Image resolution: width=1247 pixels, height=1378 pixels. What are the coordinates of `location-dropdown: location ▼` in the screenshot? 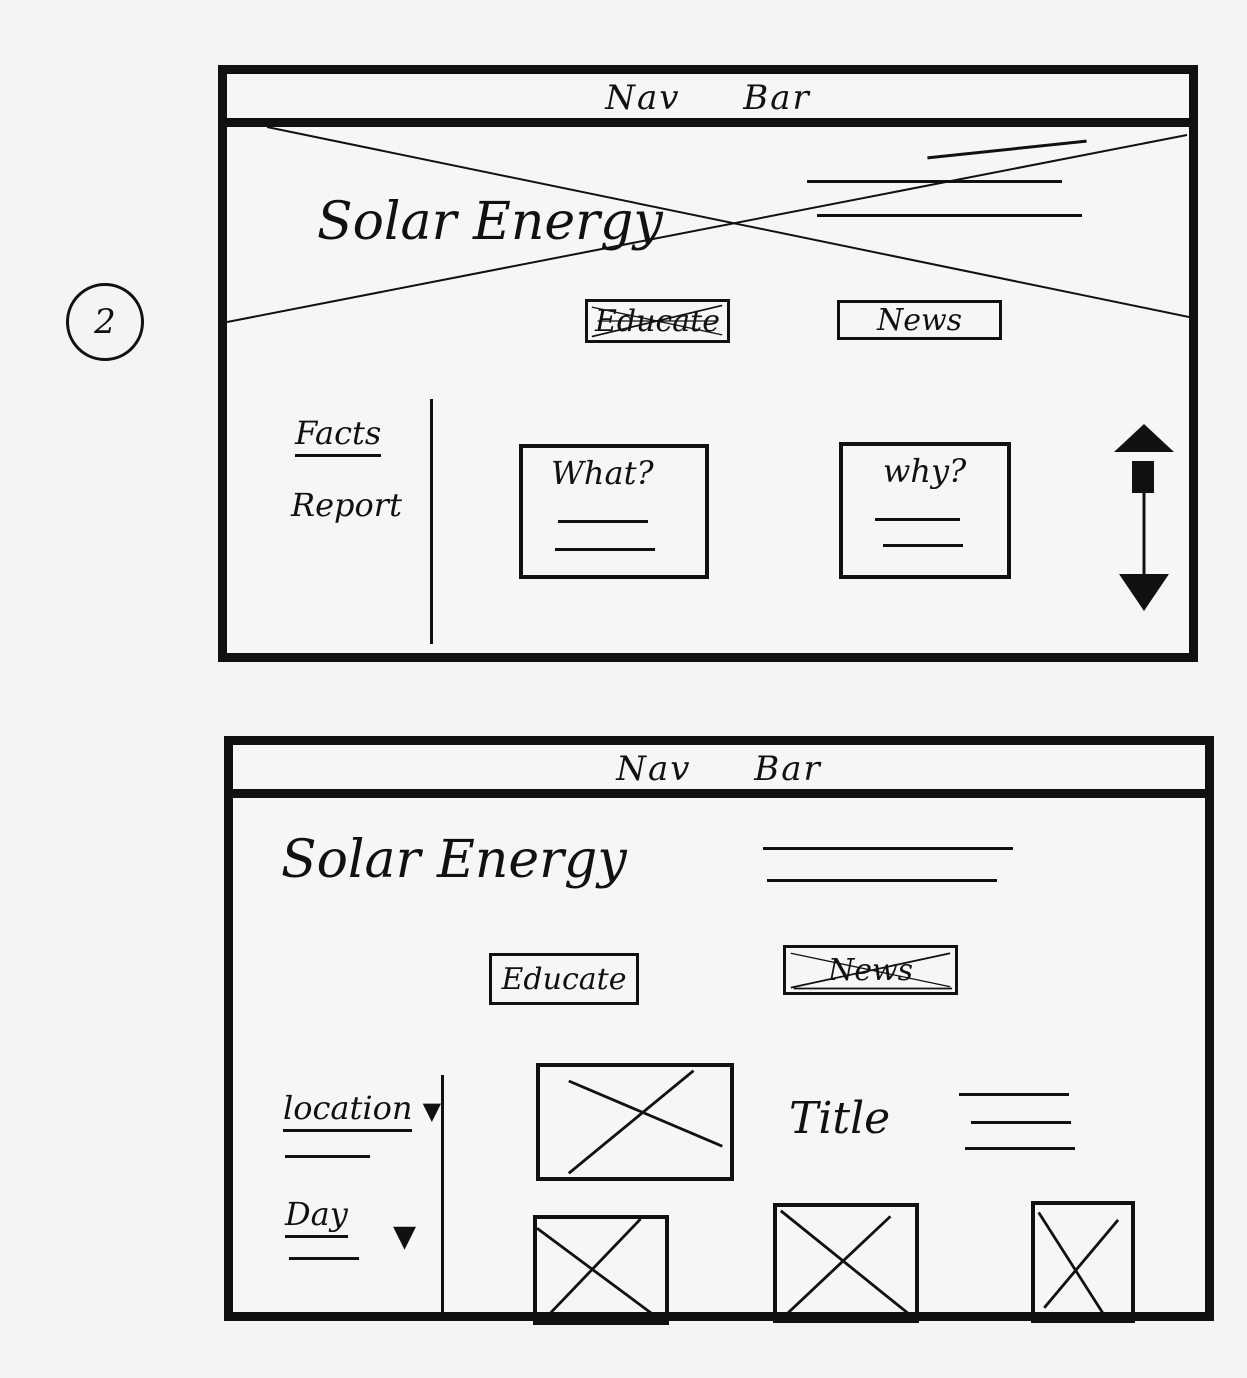 It's located at (362, 1111).